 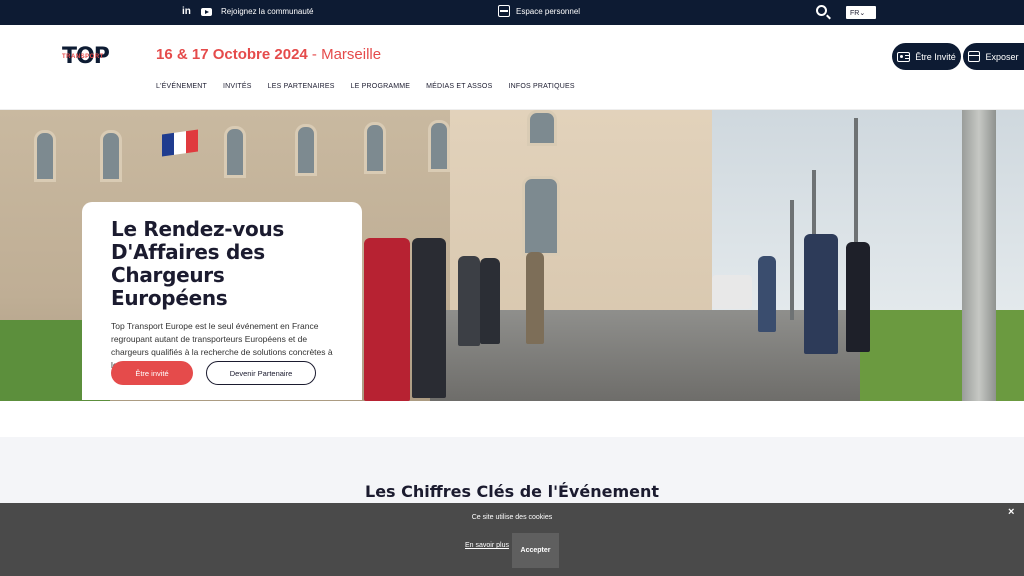 What do you see at coordinates (979, 255) in the screenshot?
I see `stone-column` at bounding box center [979, 255].